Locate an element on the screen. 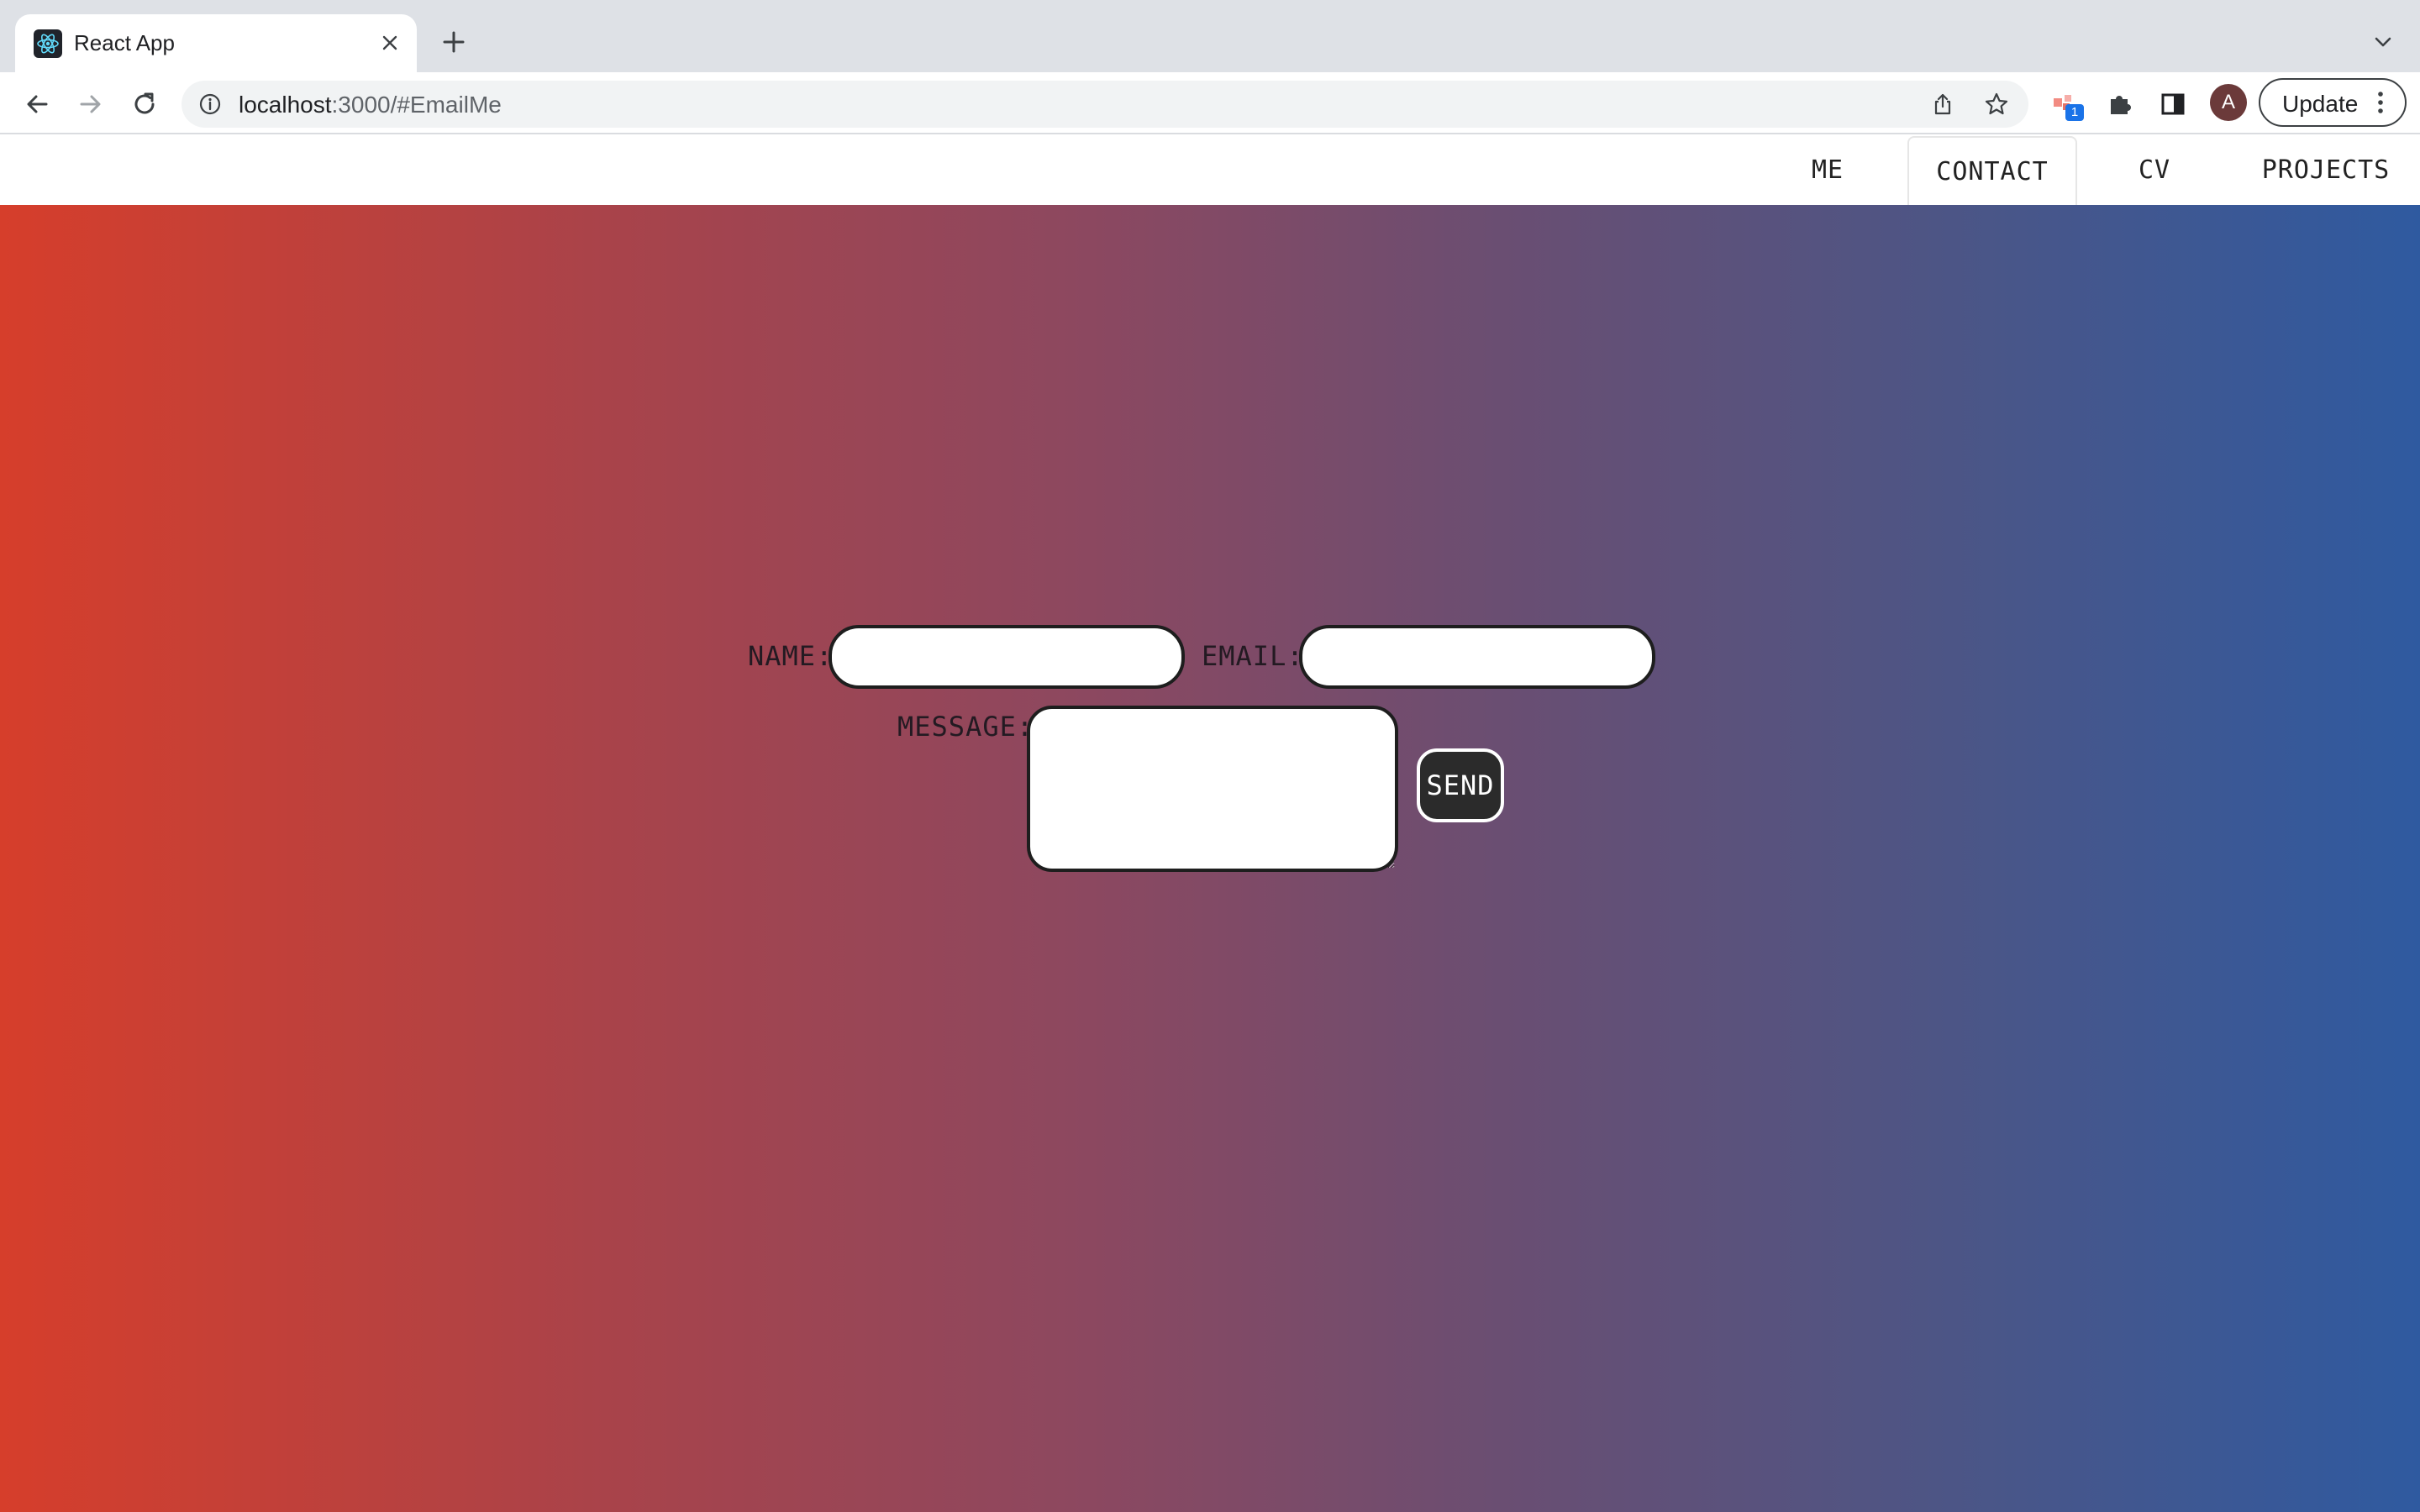 The width and height of the screenshot is (2420, 1512). nav-item-cv: CV is located at coordinates (2154, 169).